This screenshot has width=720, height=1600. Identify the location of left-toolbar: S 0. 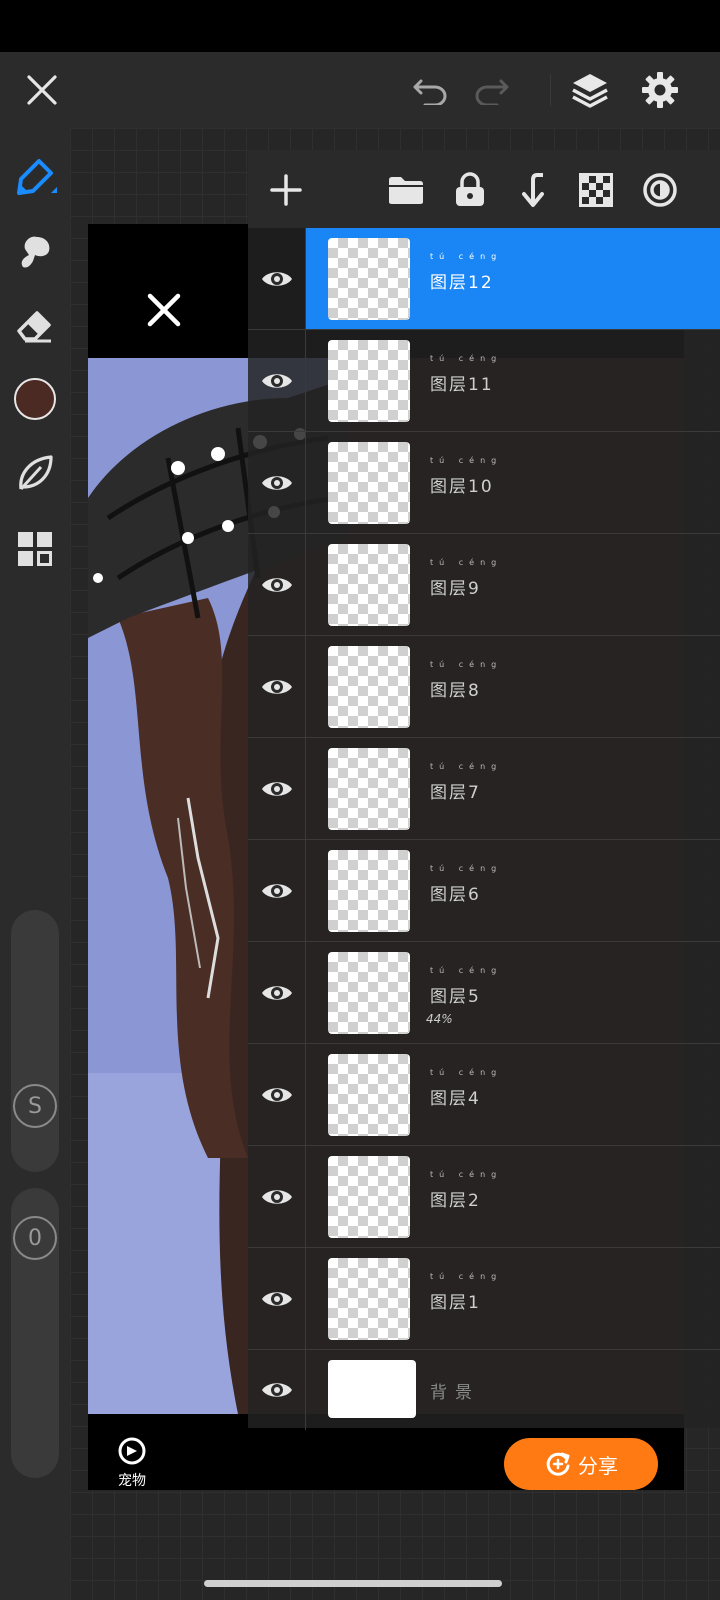
(35, 864).